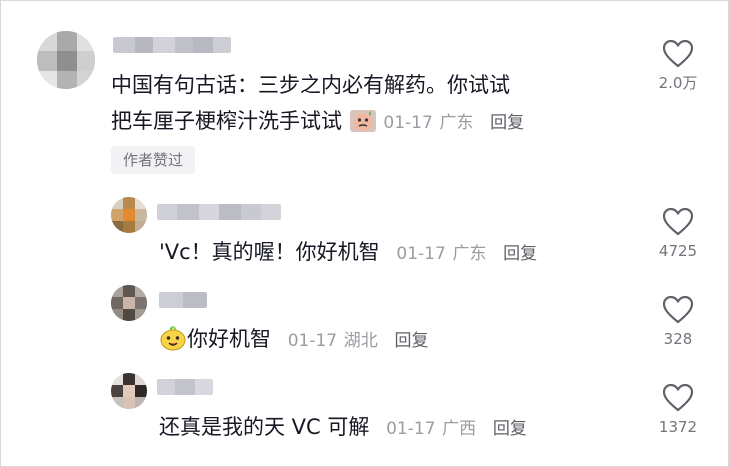  I want to click on commenter-name-blurred, so click(172, 45).